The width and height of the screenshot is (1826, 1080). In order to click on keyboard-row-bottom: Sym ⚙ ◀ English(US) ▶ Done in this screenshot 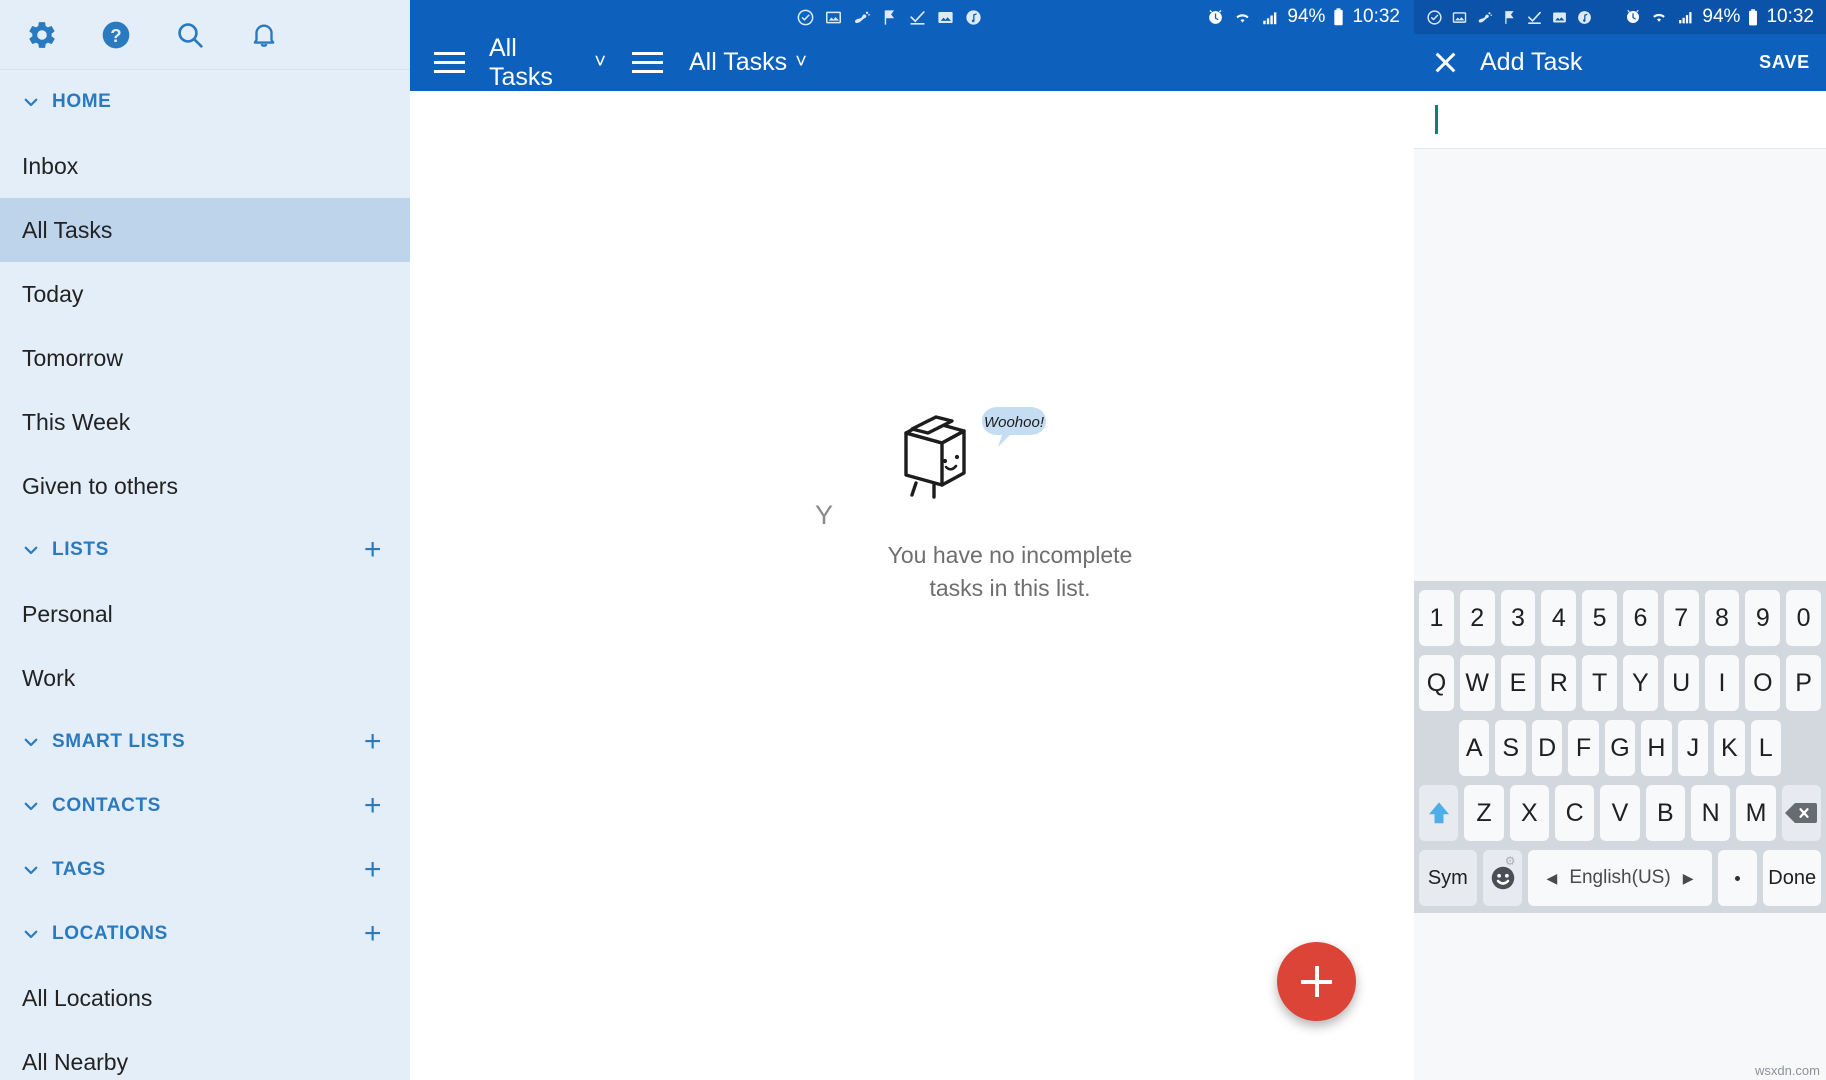, I will do `click(1620, 878)`.